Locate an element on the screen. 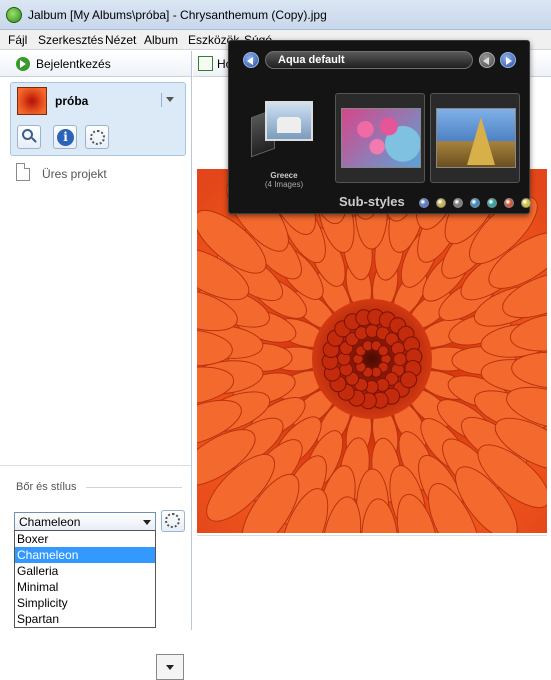 The height and width of the screenshot is (680, 551). skin-option-galleria: Galleria is located at coordinates (85, 571).